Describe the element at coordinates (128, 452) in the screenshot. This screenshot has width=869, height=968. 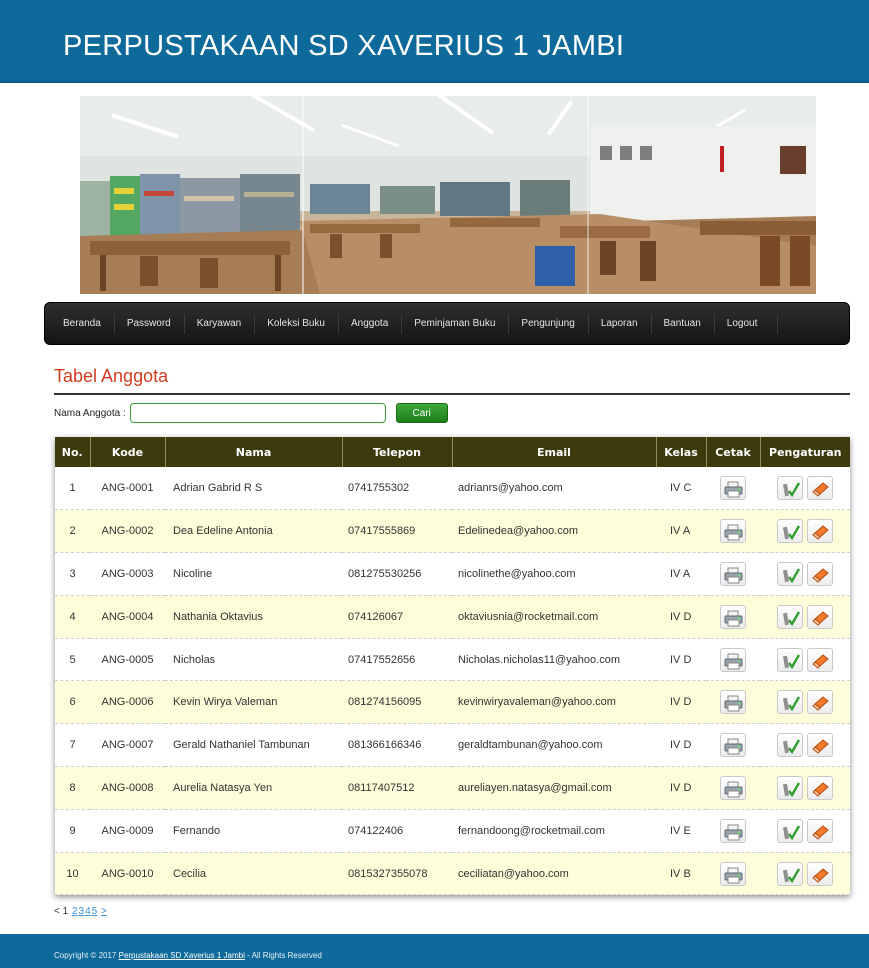
I see `header-kode: Kode` at that location.